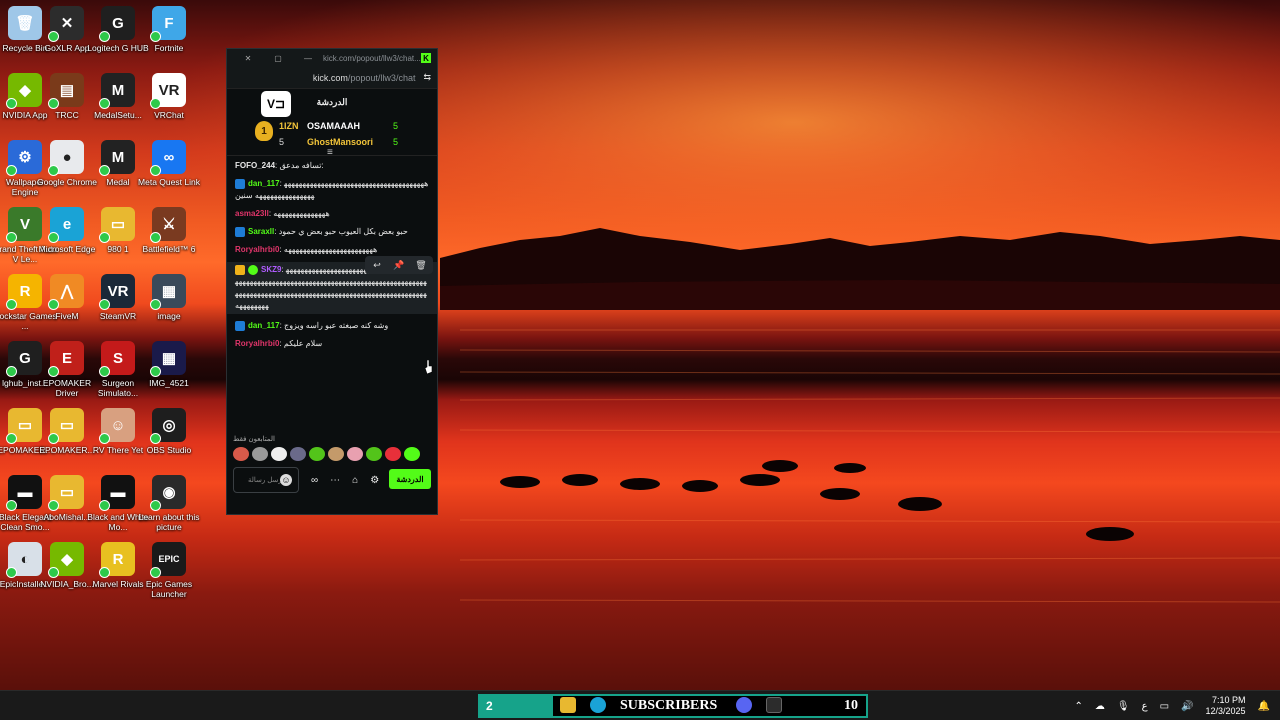 The width and height of the screenshot is (1280, 720). I want to click on input-language: ع, so click(1145, 706).